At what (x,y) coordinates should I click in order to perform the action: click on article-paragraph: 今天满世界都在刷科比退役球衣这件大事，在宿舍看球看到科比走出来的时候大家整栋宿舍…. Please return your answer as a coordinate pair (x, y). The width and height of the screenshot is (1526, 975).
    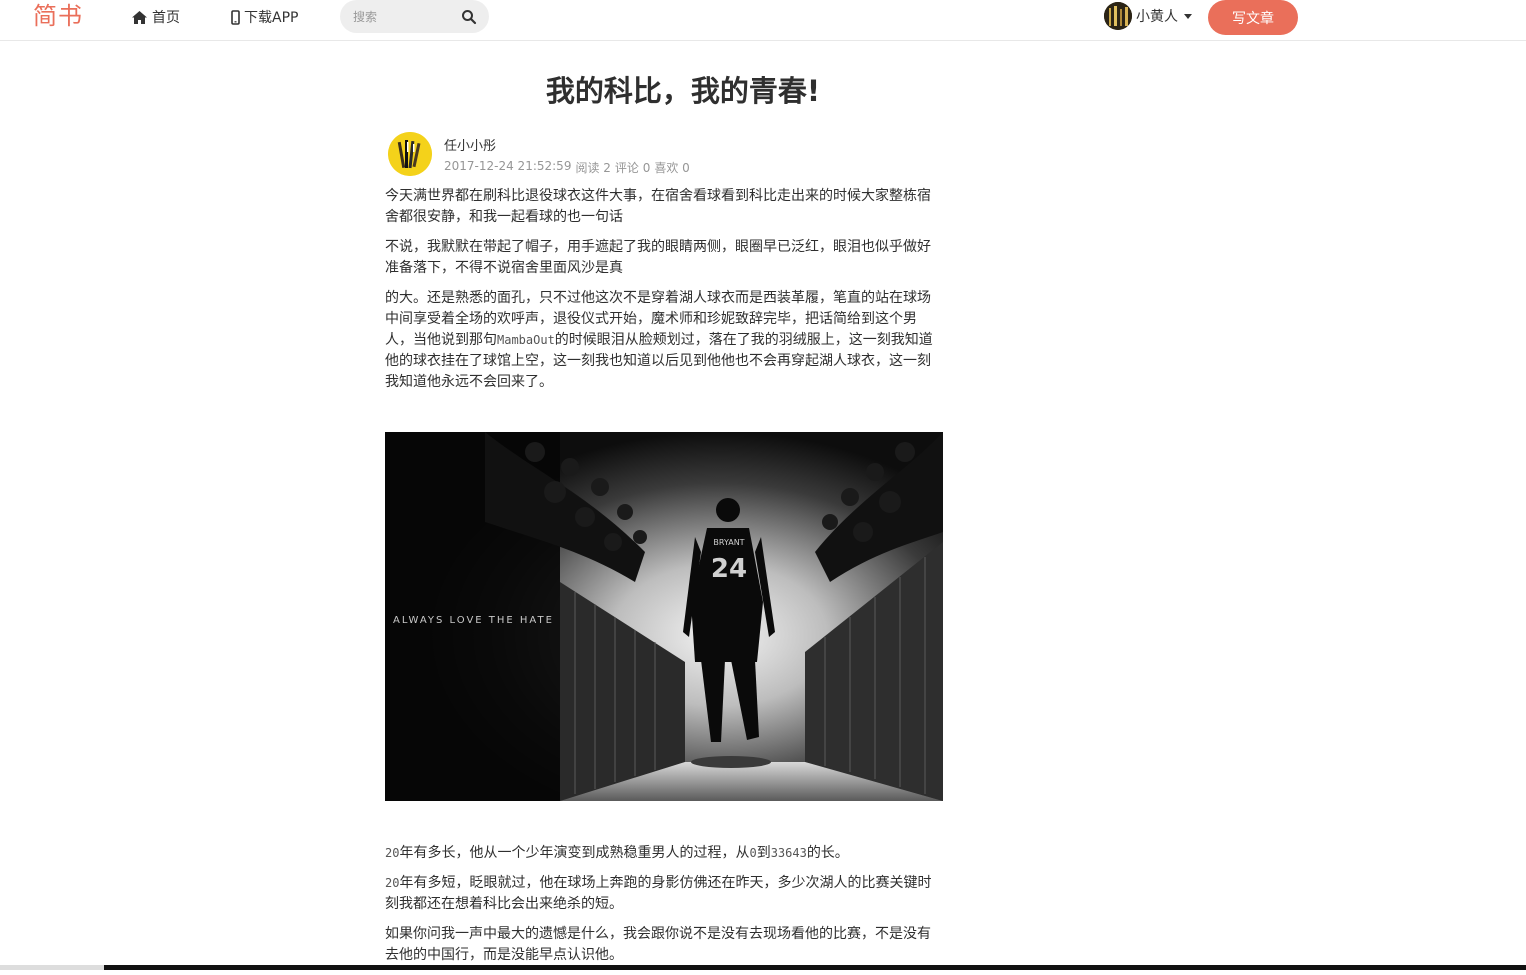
    Looking at the image, I should click on (658, 206).